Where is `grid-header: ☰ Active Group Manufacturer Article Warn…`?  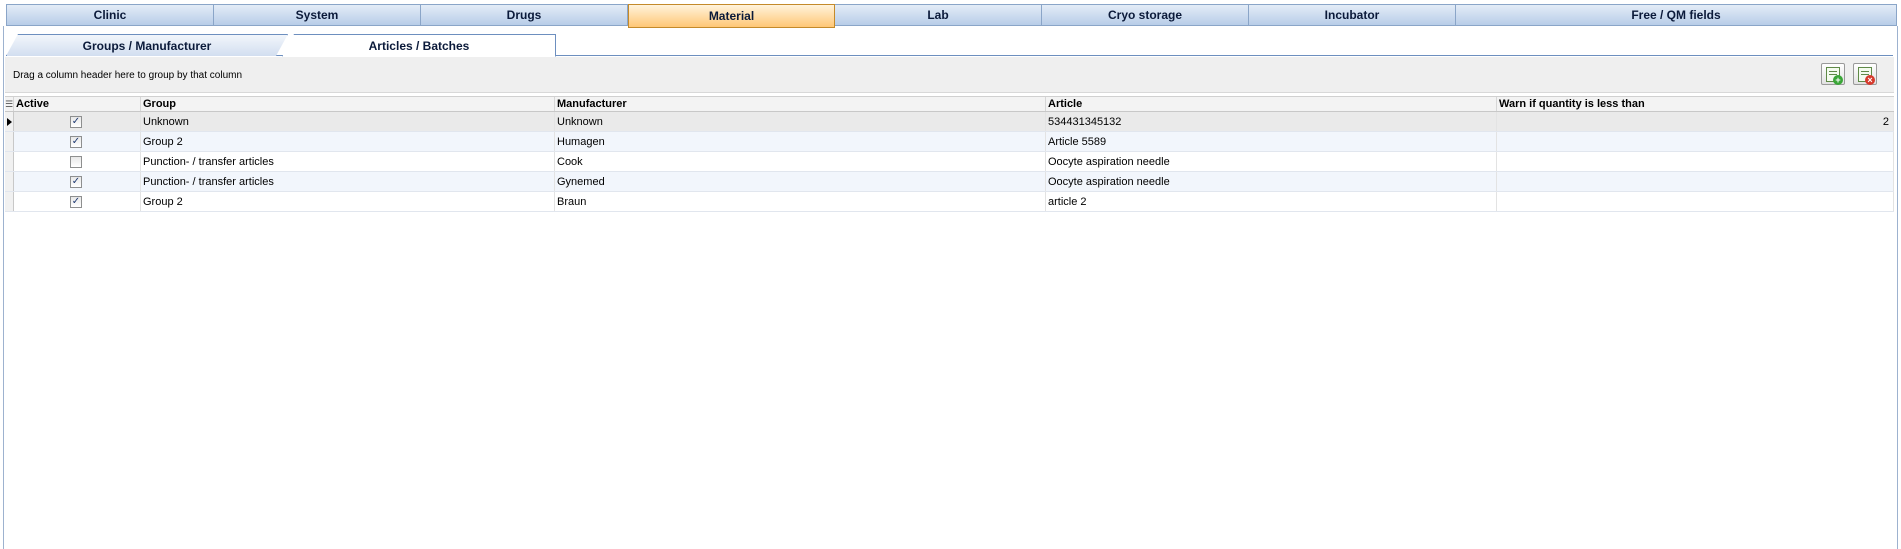 grid-header: ☰ Active Group Manufacturer Article Warn… is located at coordinates (949, 104).